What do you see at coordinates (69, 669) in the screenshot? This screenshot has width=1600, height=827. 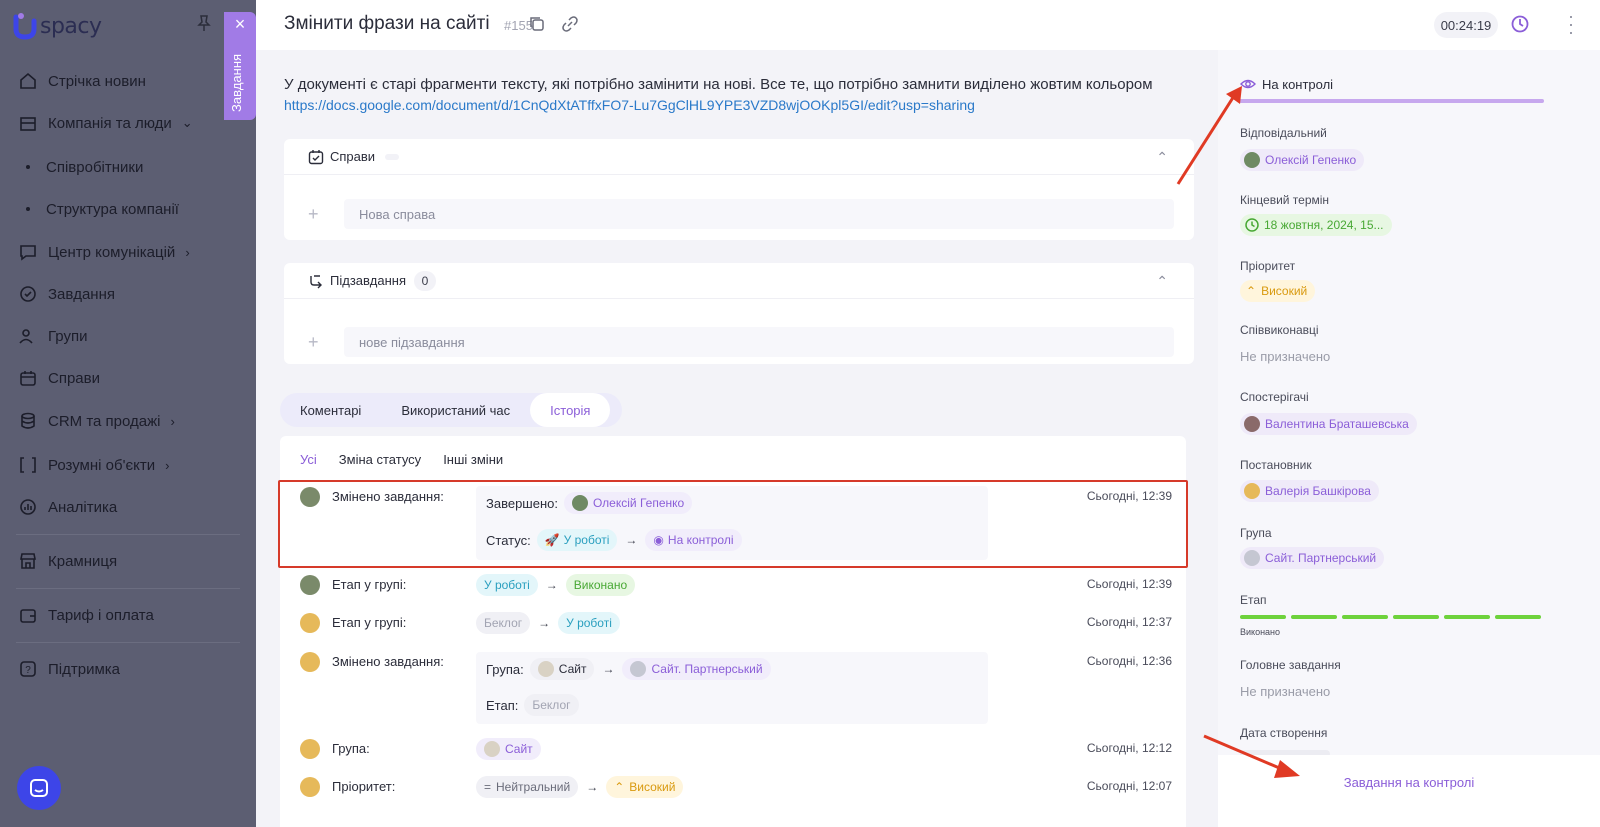 I see `sidebar-item-support: ? Підтримка` at bounding box center [69, 669].